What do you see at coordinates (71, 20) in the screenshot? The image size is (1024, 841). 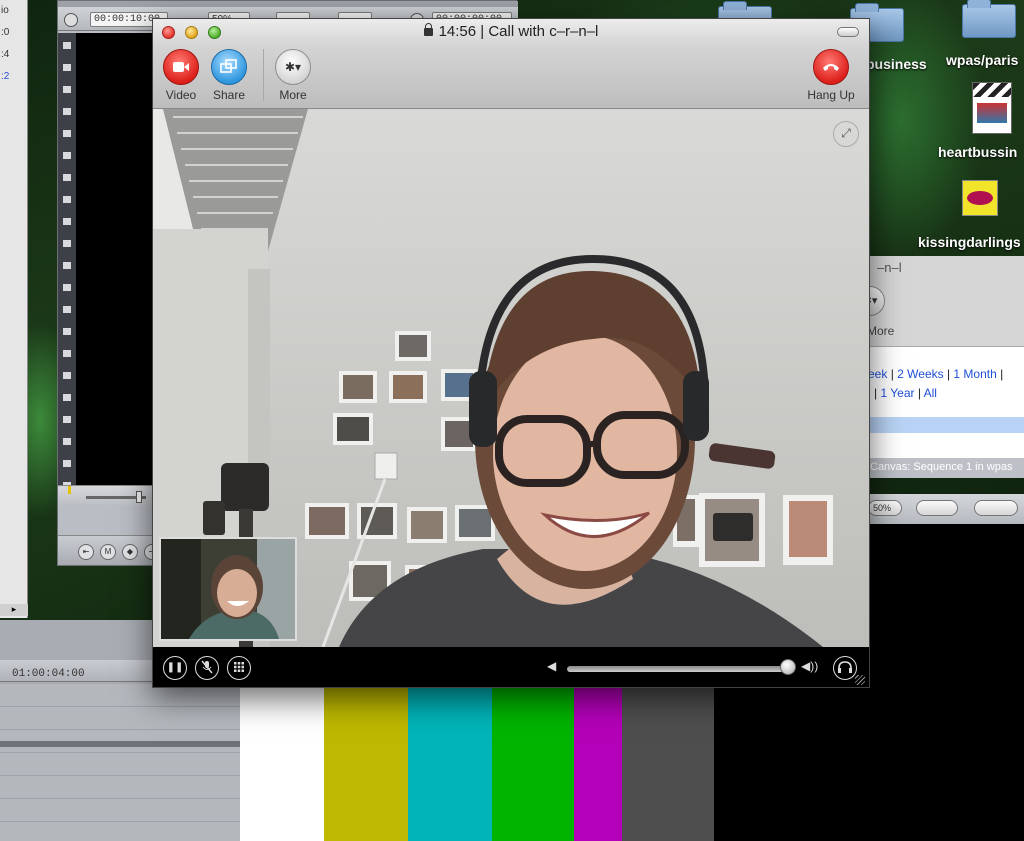 I see `clock-icon` at bounding box center [71, 20].